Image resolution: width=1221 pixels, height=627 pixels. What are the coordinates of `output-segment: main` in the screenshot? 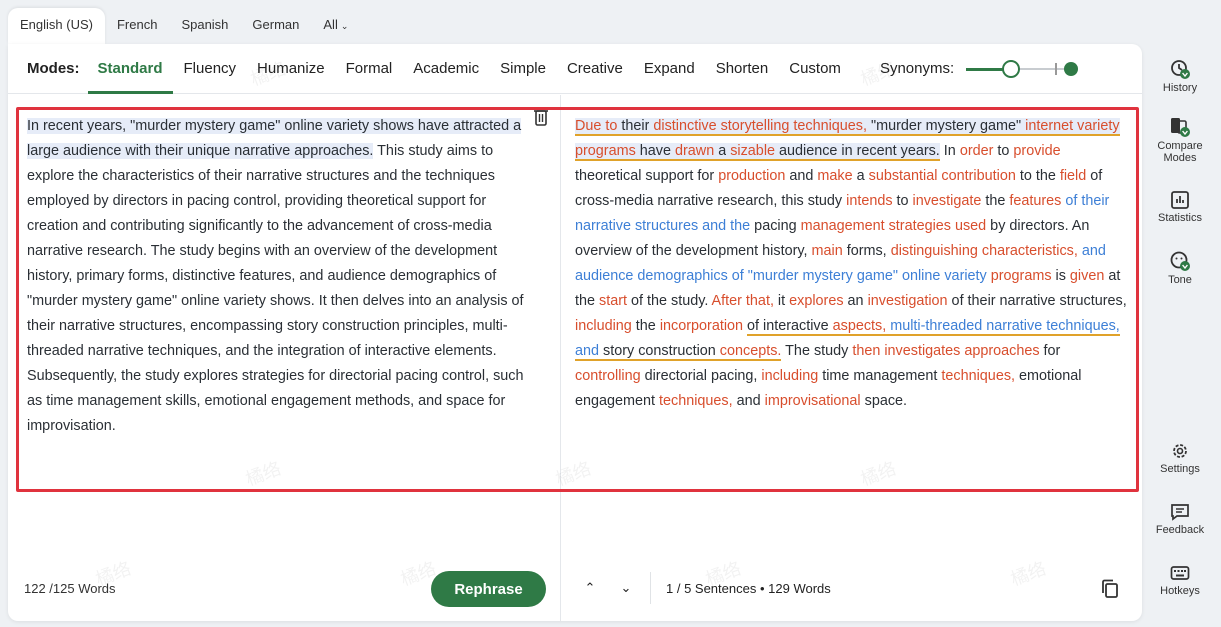 It's located at (827, 251).